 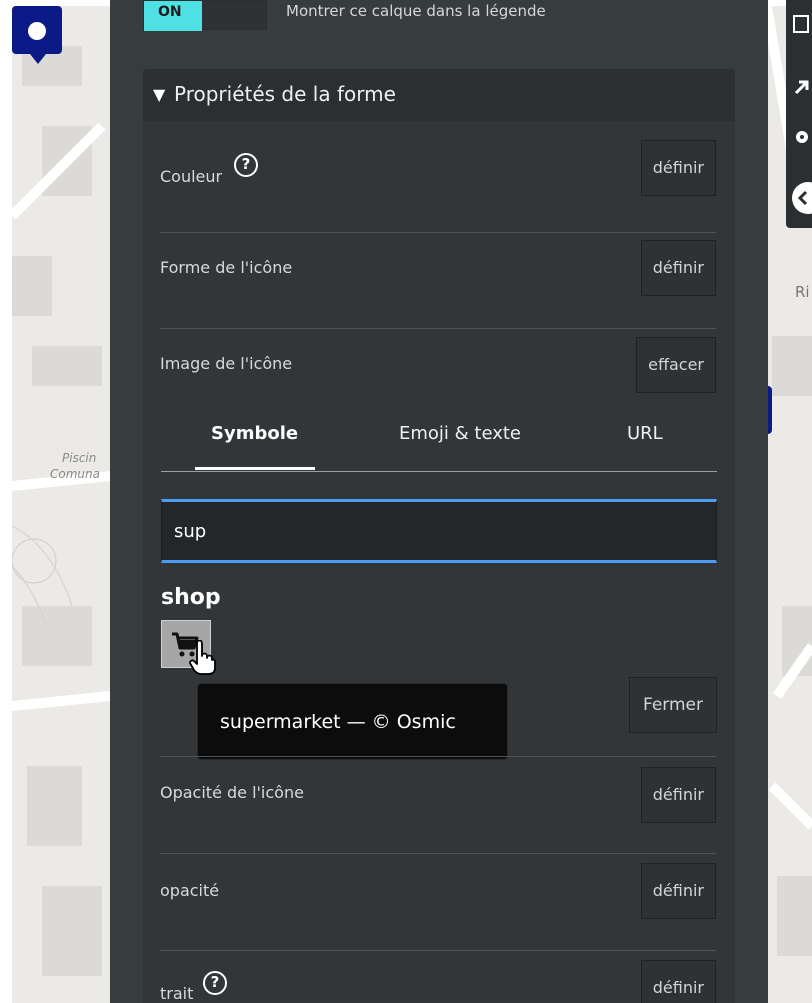 What do you see at coordinates (191, 597) in the screenshot?
I see `results-group-title: shop` at bounding box center [191, 597].